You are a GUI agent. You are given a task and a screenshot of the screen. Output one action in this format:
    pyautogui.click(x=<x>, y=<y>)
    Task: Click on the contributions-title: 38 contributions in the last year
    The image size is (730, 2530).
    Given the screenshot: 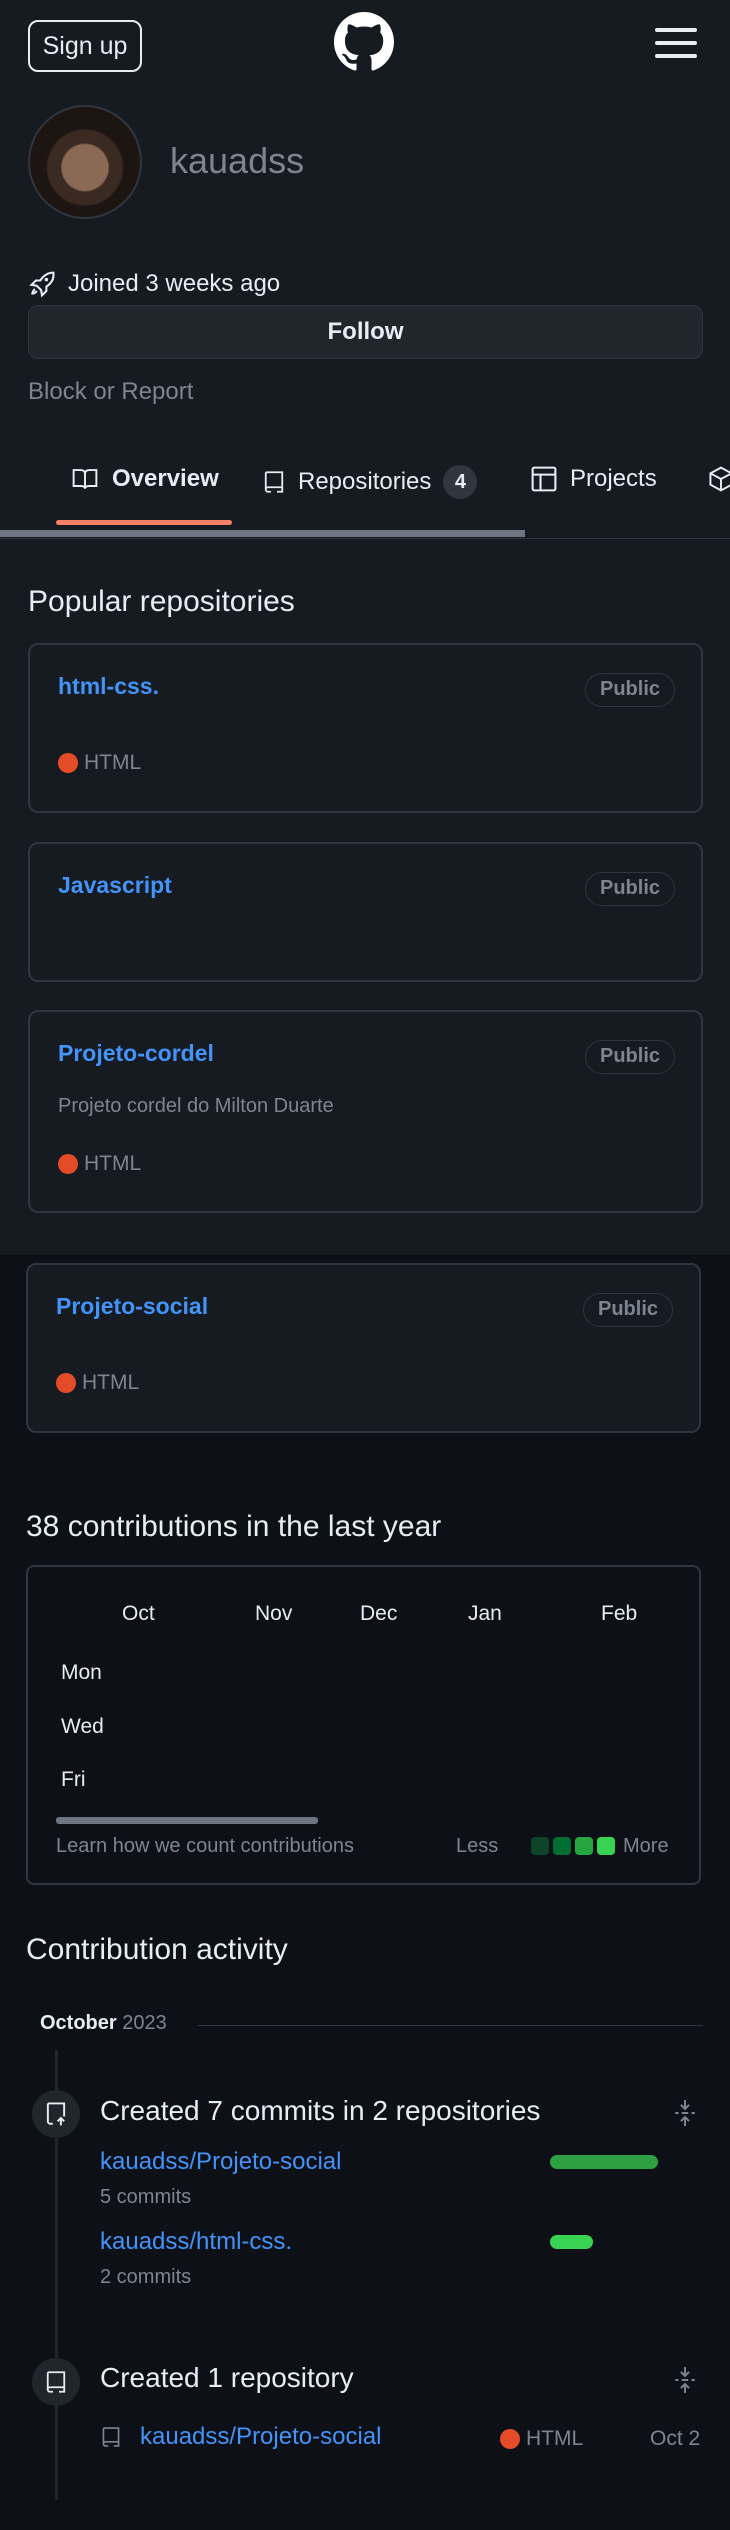 What is the action you would take?
    pyautogui.click(x=234, y=1526)
    